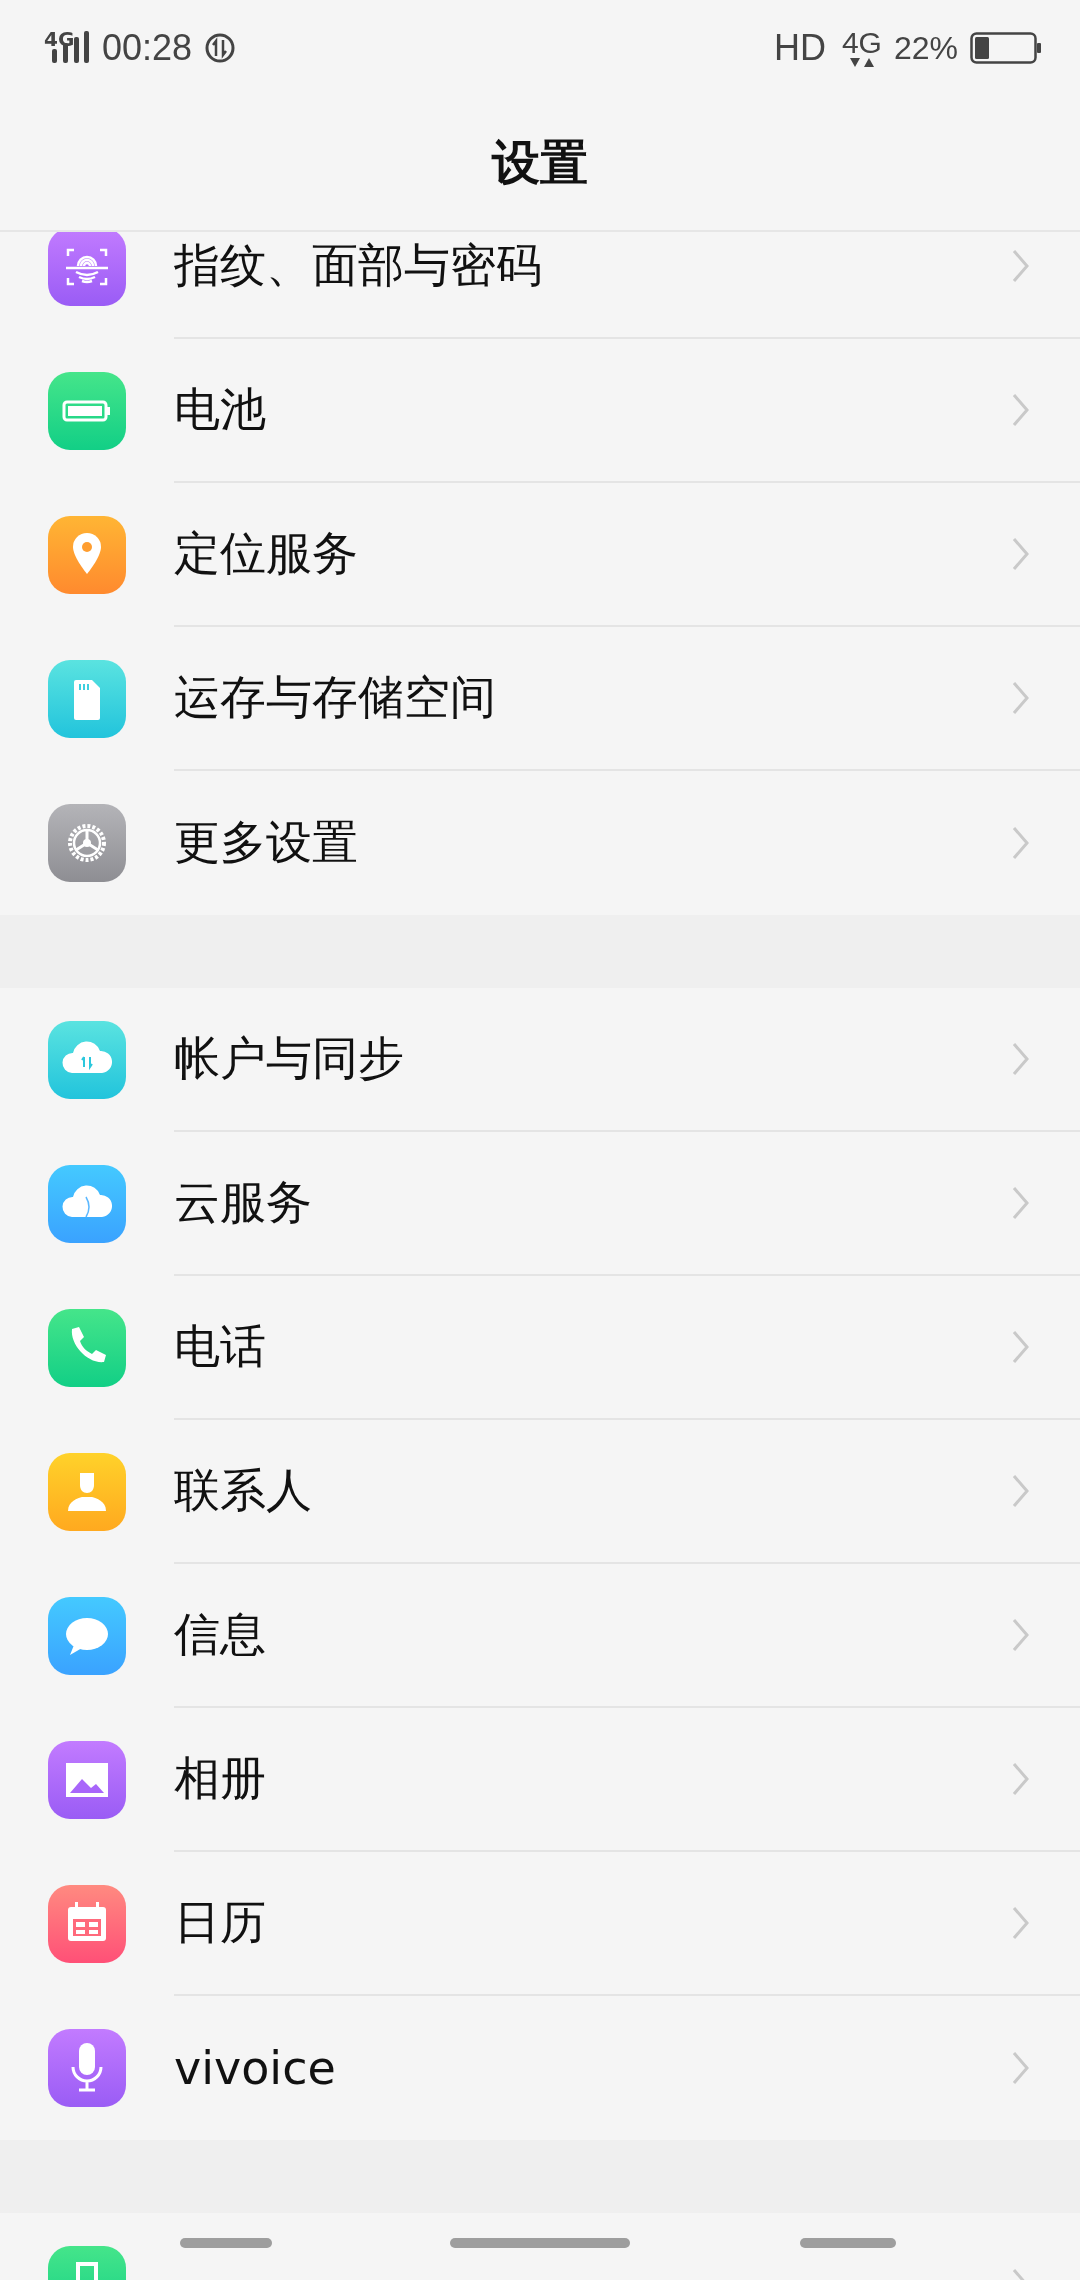  I want to click on settings-label: 指纹、面部与密码, so click(358, 265).